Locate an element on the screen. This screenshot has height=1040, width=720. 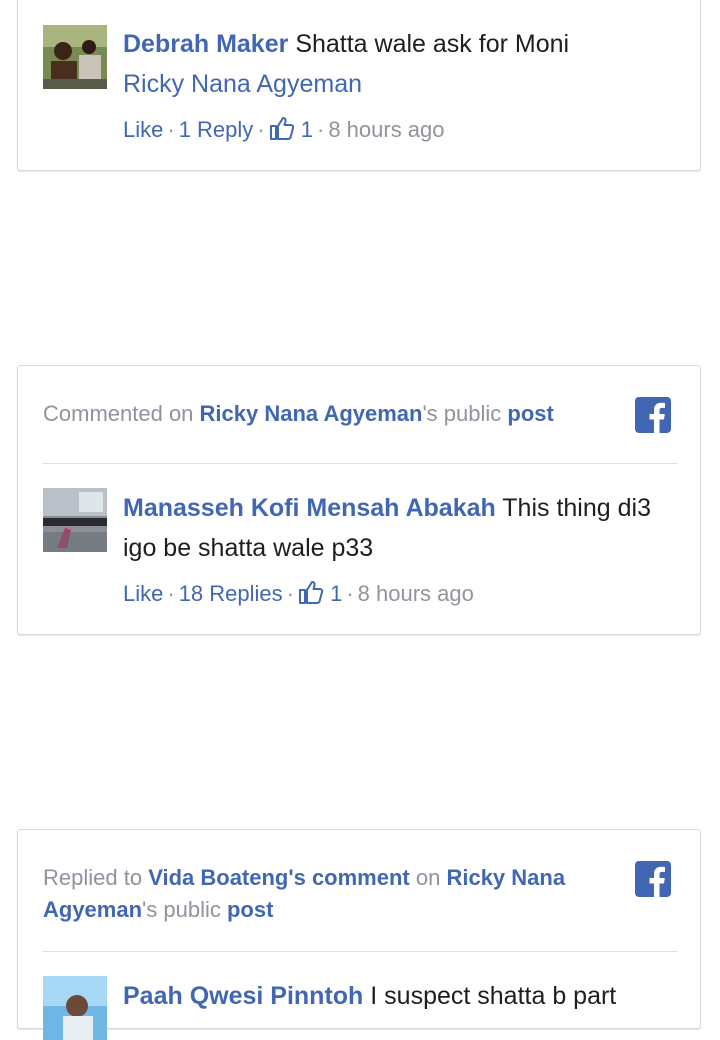
comment-text: I suspect shatta b part is located at coordinates (493, 996).